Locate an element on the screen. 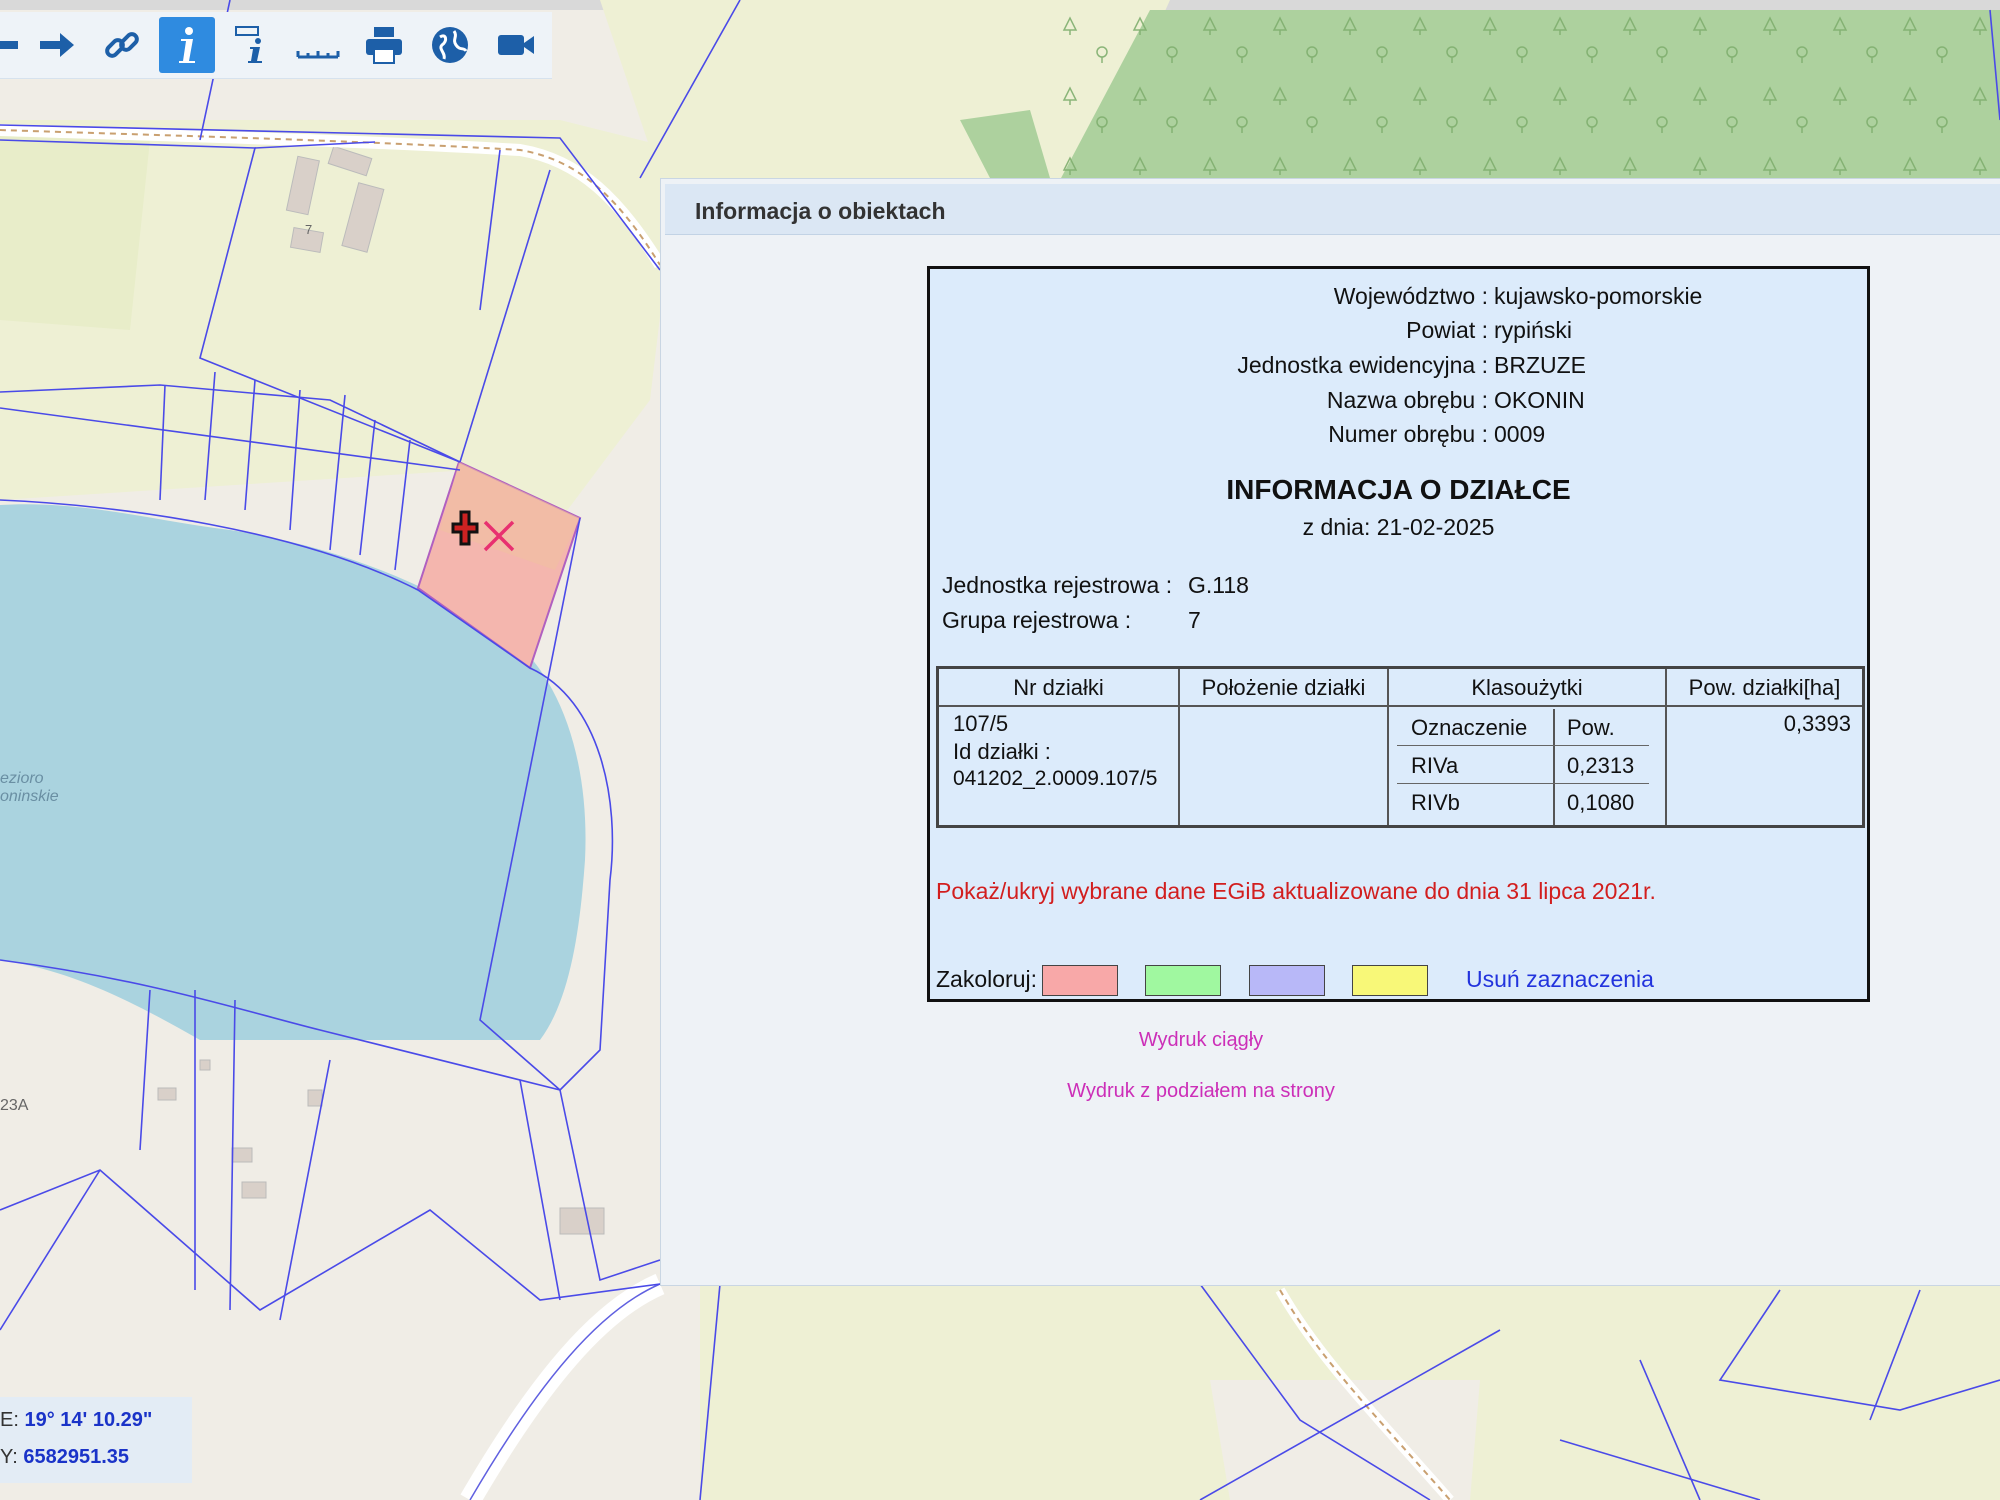 This screenshot has width=2000, height=1500. forward-arrow-button is located at coordinates (56, 45).